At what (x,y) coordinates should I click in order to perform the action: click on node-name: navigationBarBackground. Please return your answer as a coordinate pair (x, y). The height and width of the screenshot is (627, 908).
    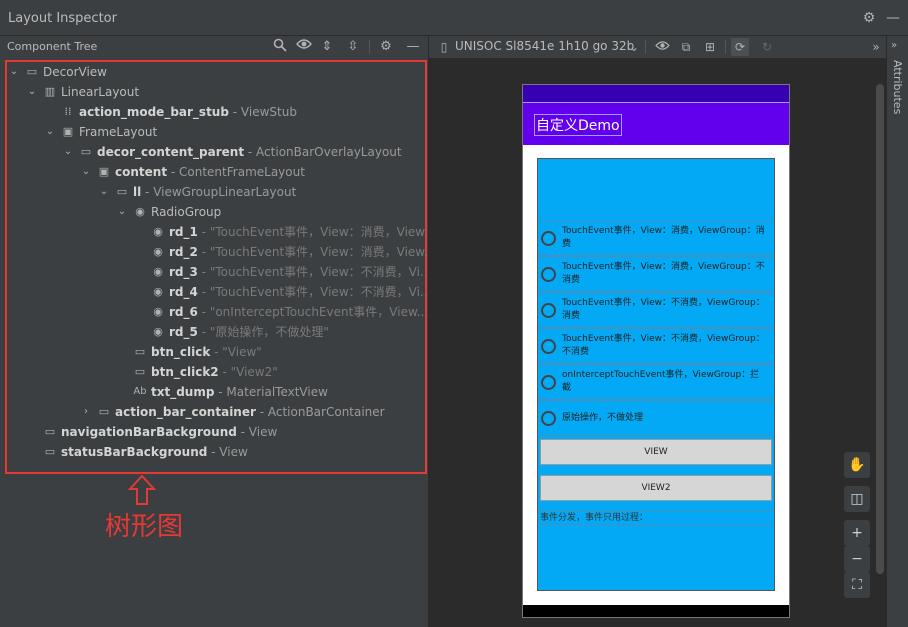
    Looking at the image, I should click on (149, 432).